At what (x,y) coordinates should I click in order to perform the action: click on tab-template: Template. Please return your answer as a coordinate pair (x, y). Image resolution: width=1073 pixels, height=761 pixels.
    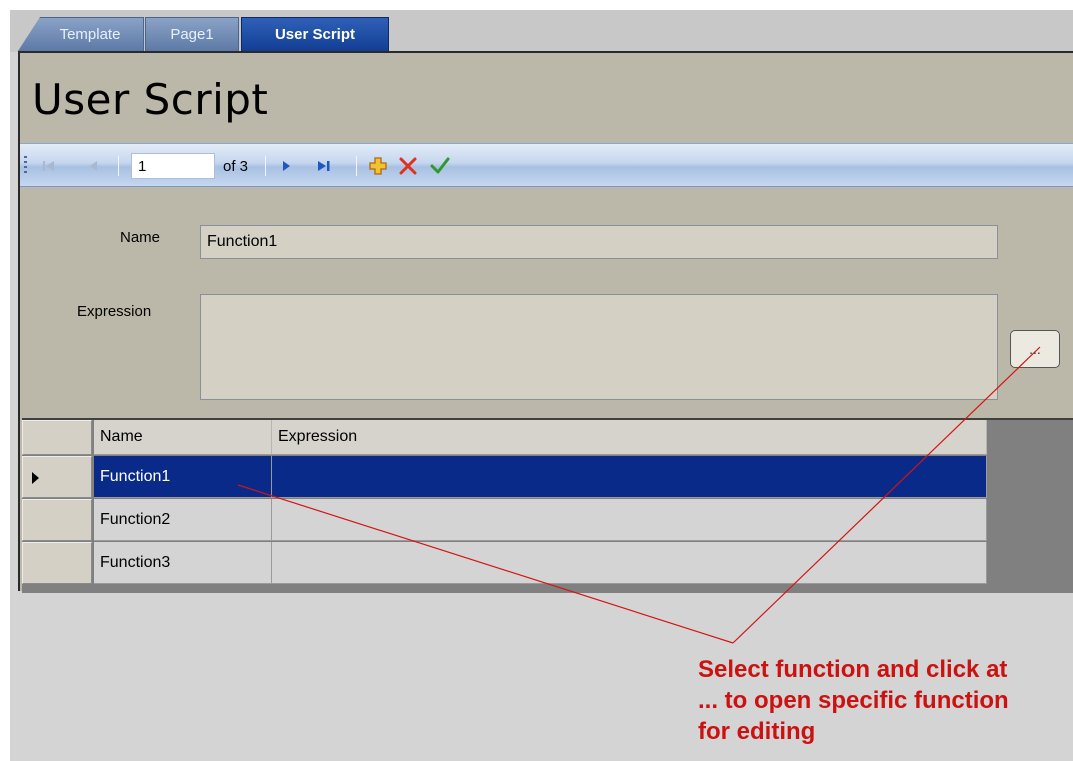
    Looking at the image, I should click on (81, 34).